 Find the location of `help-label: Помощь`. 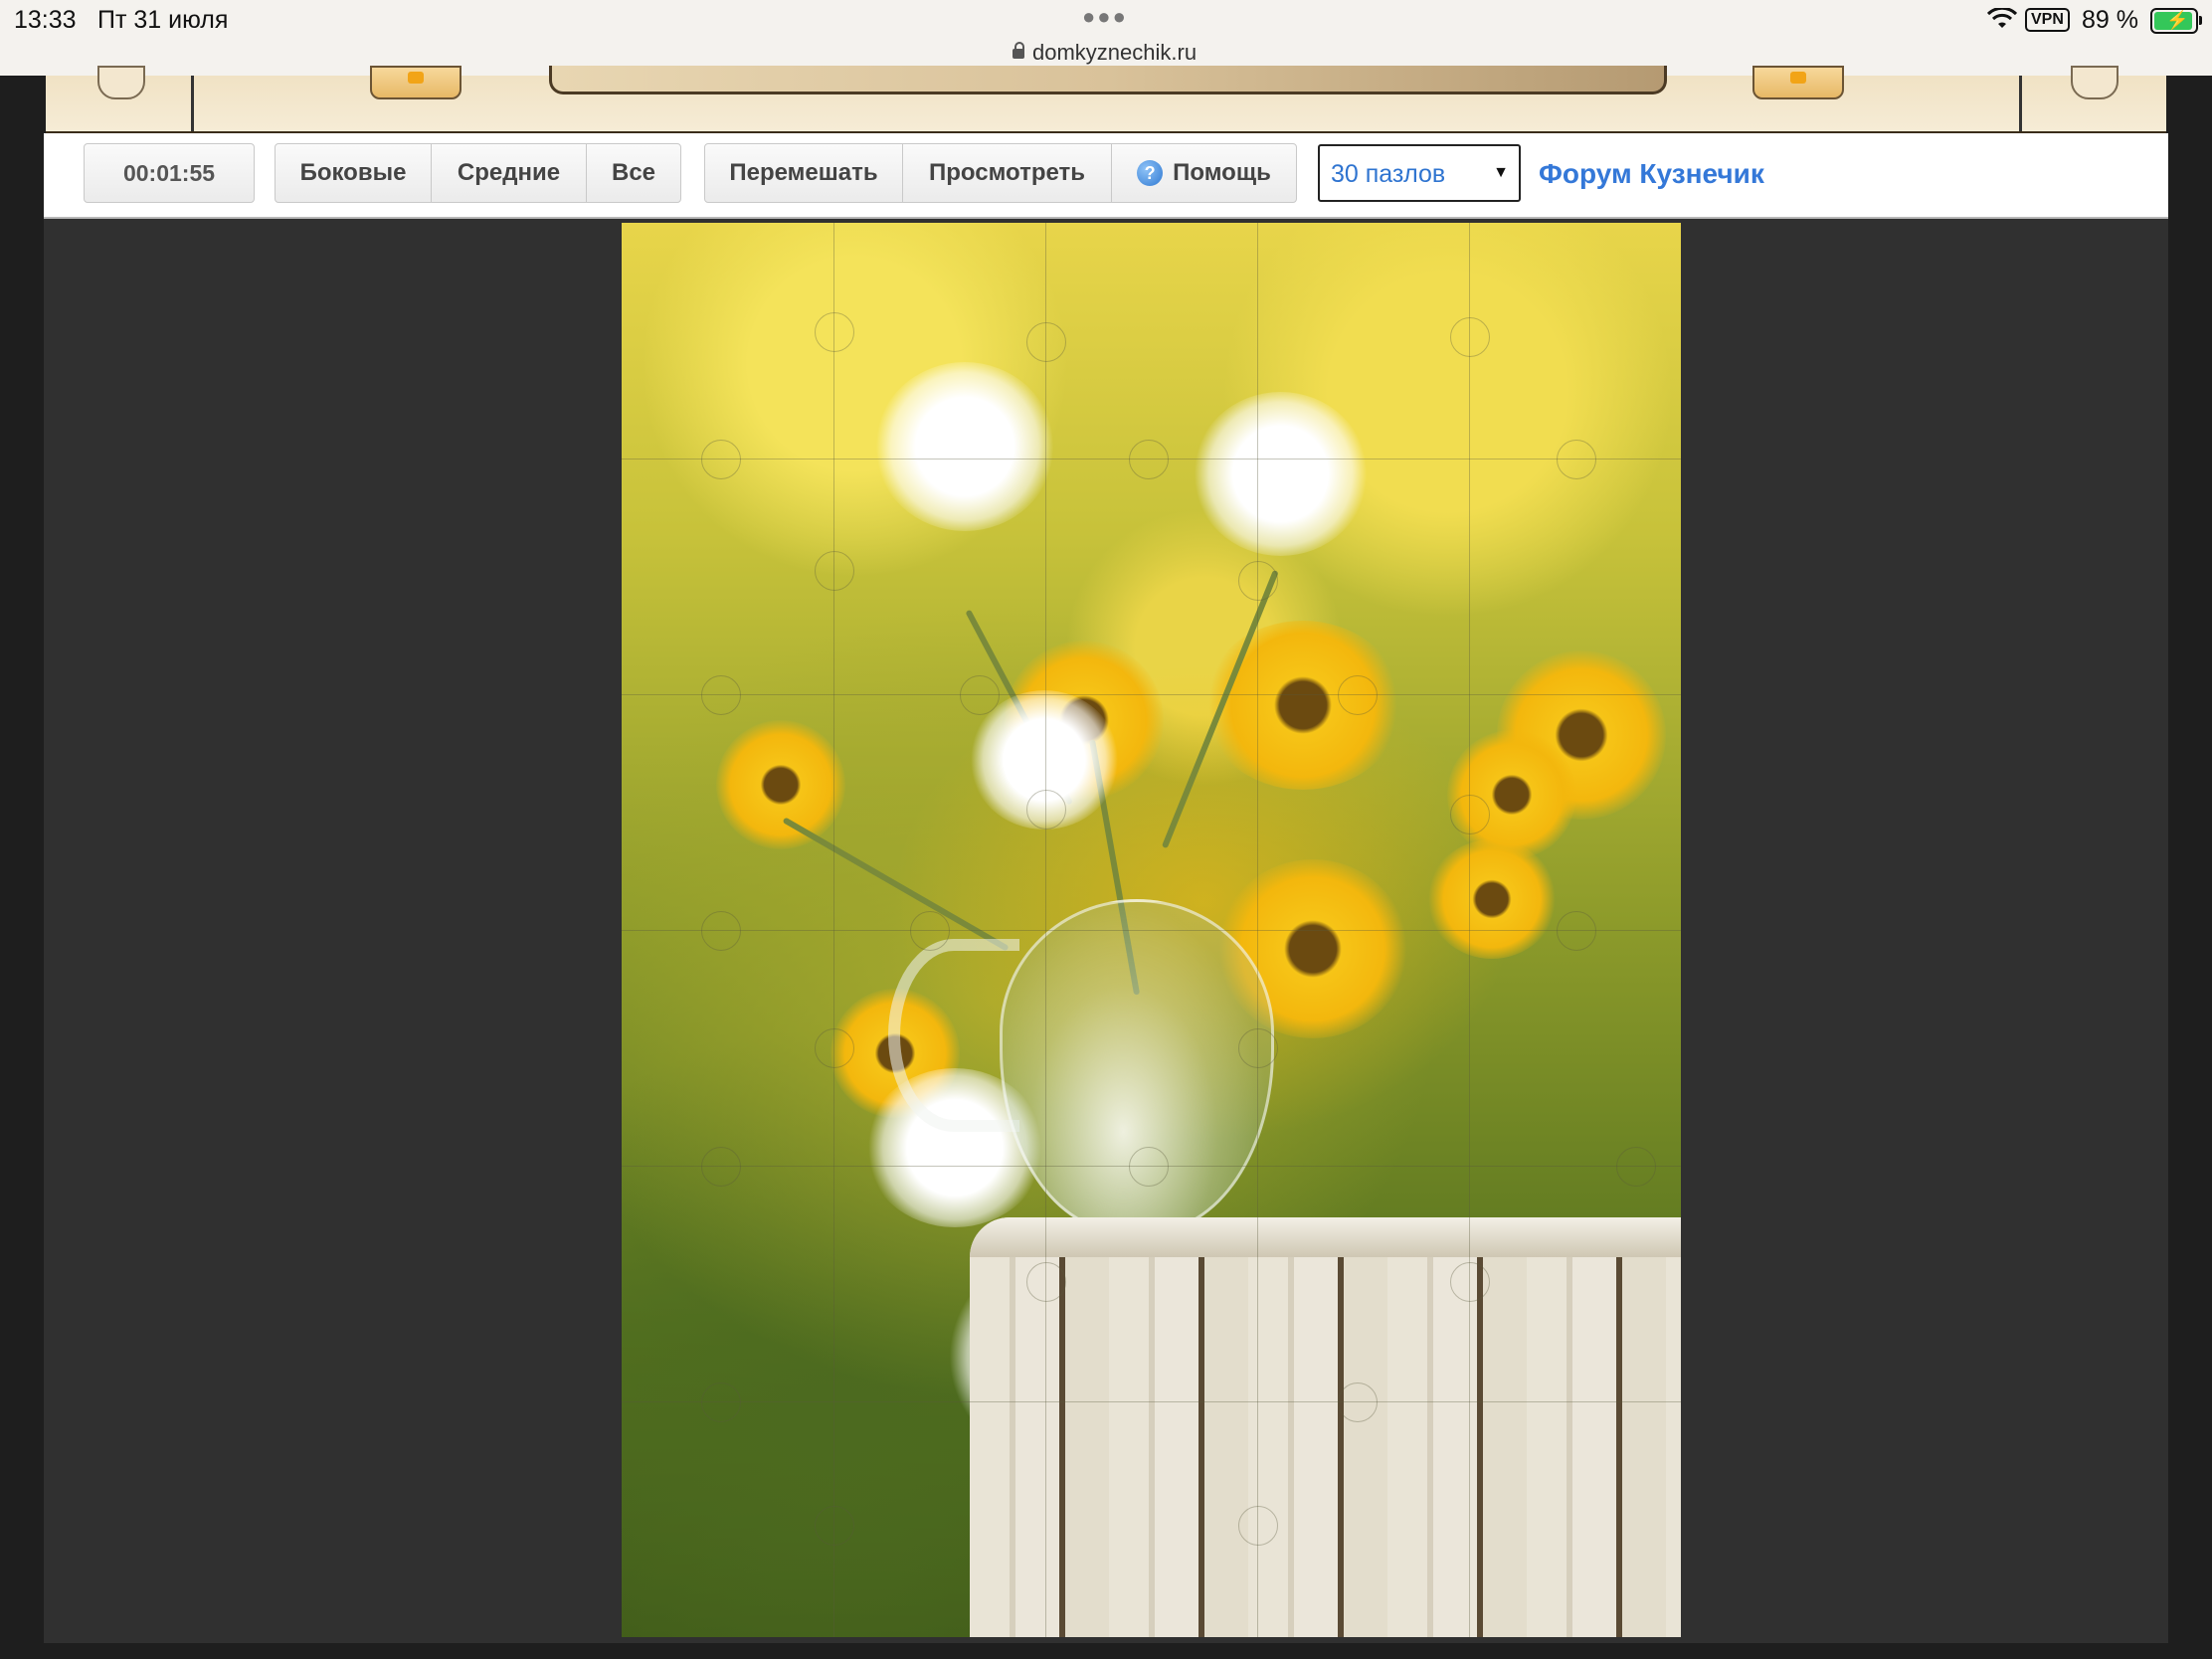

help-label: Помощь is located at coordinates (1222, 172).